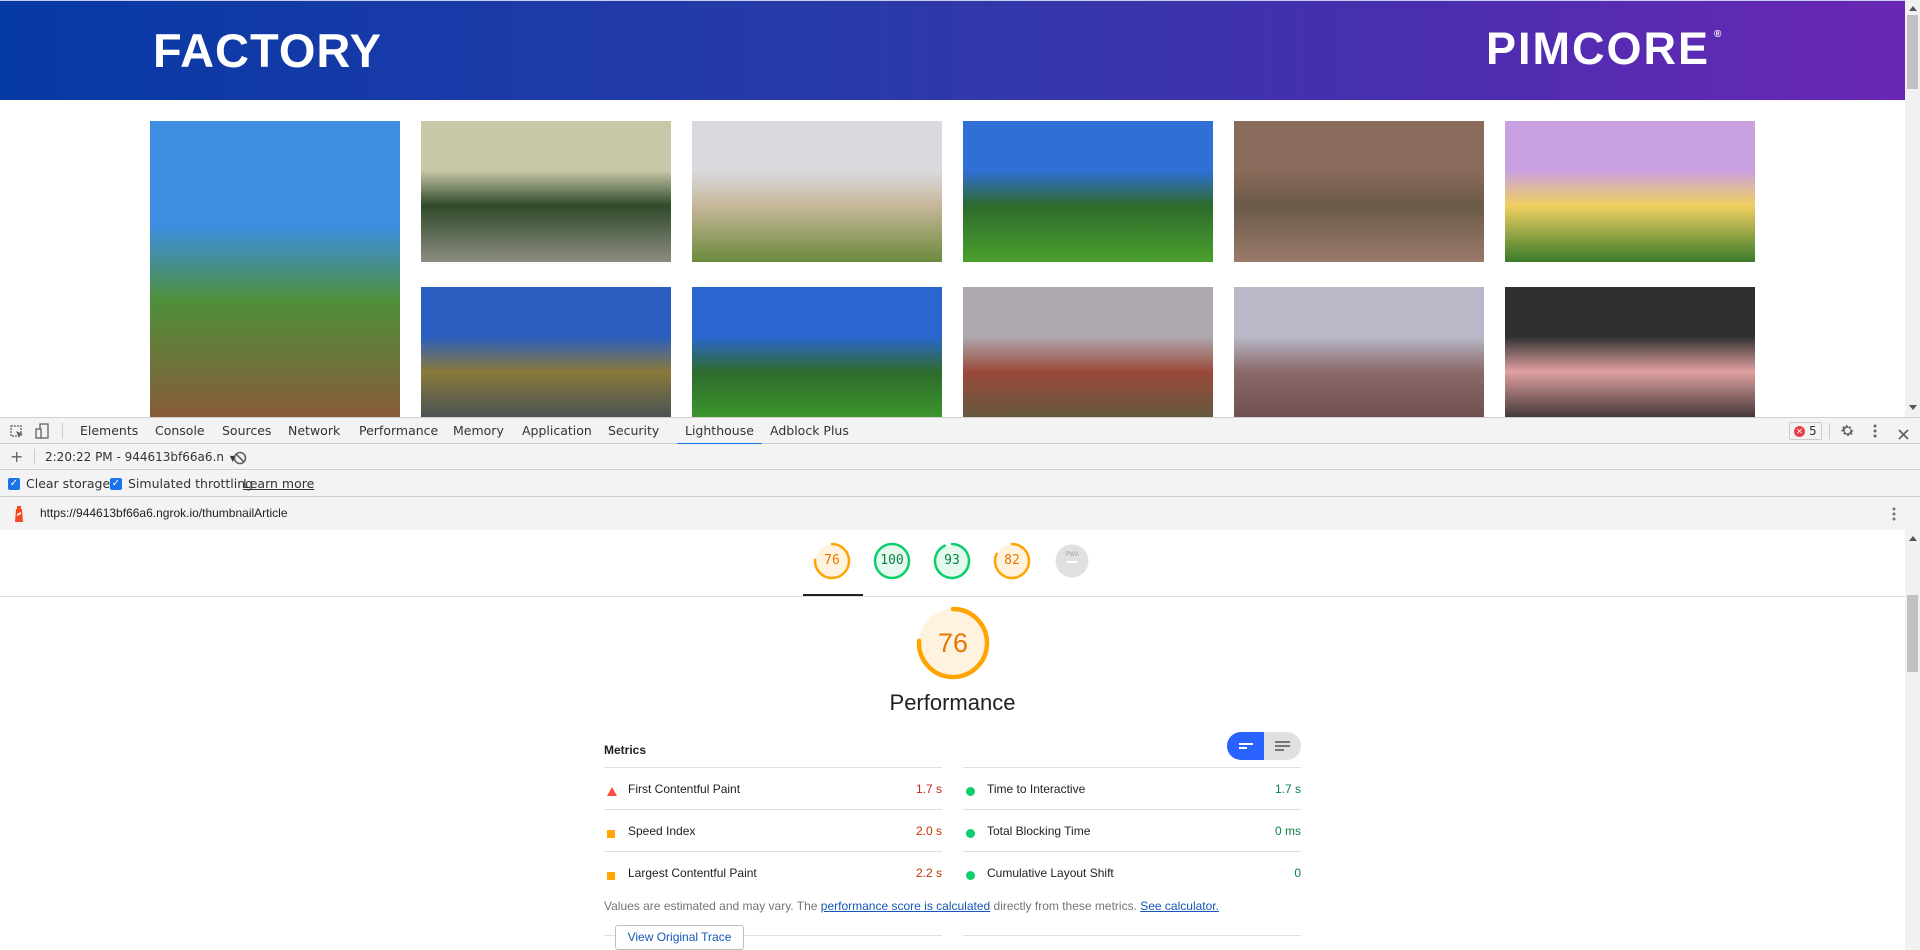 The image size is (1920, 950). I want to click on tab-sources: Sources, so click(246, 431).